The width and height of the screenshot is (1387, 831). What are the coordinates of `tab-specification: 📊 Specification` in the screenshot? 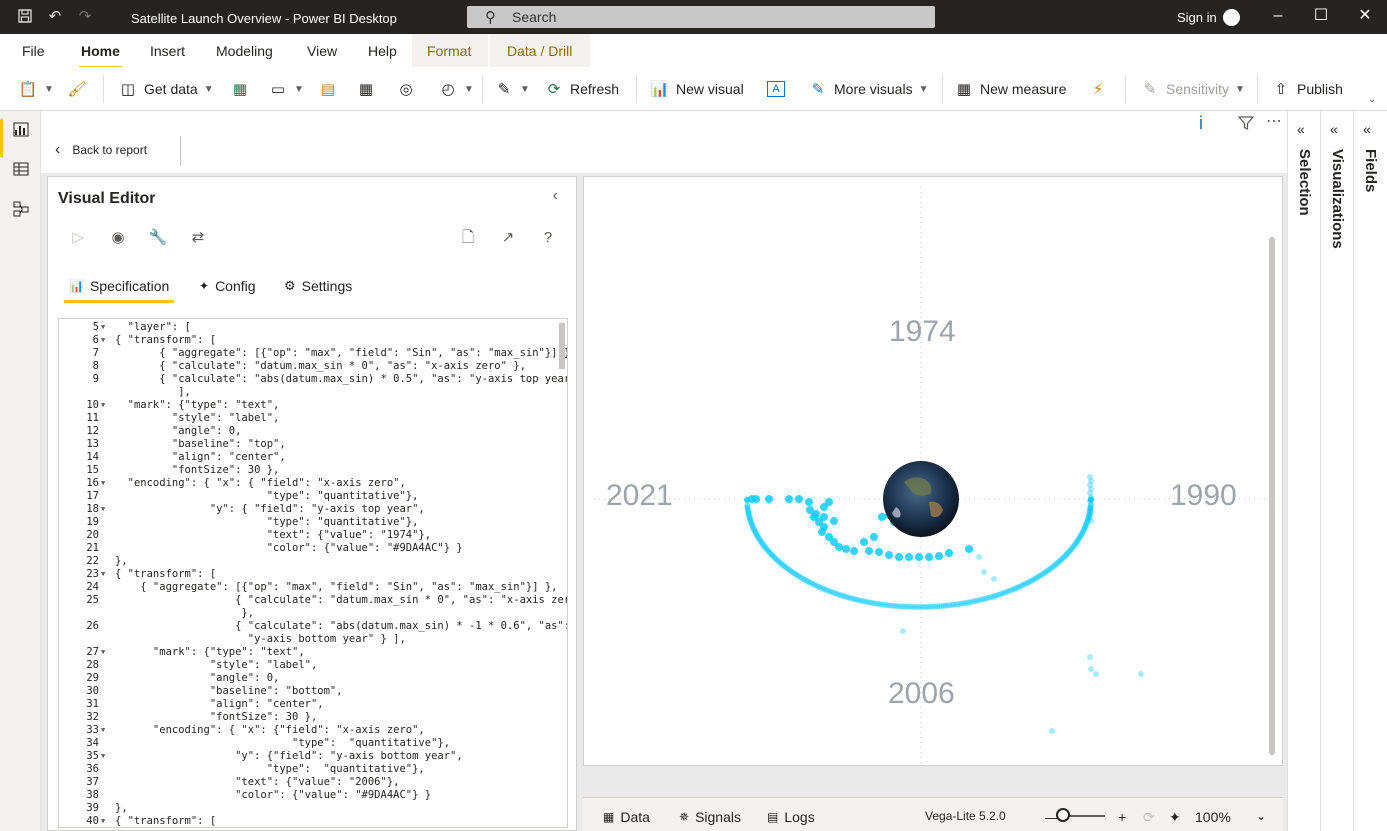 It's located at (119, 290).